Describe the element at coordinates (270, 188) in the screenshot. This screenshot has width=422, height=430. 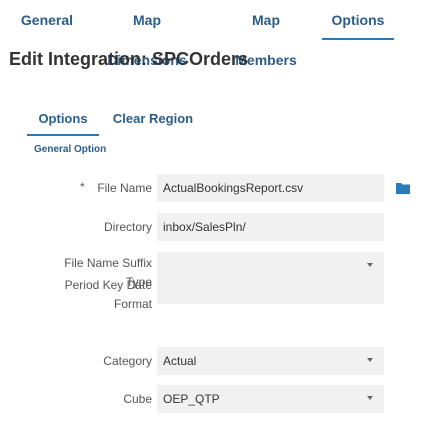
I see `file-name-input: ActualBookingsReport.csv` at that location.